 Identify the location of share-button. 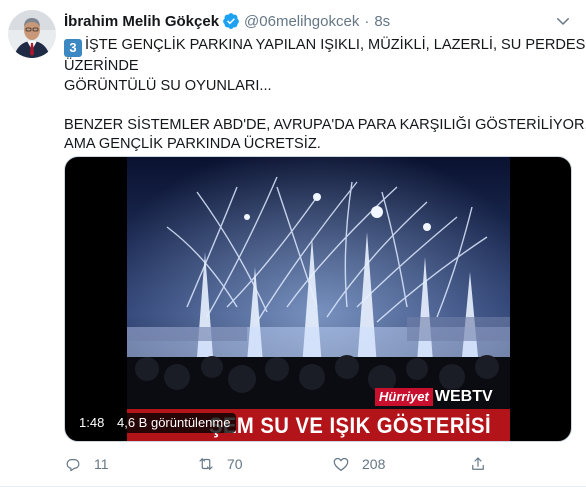
(478, 464).